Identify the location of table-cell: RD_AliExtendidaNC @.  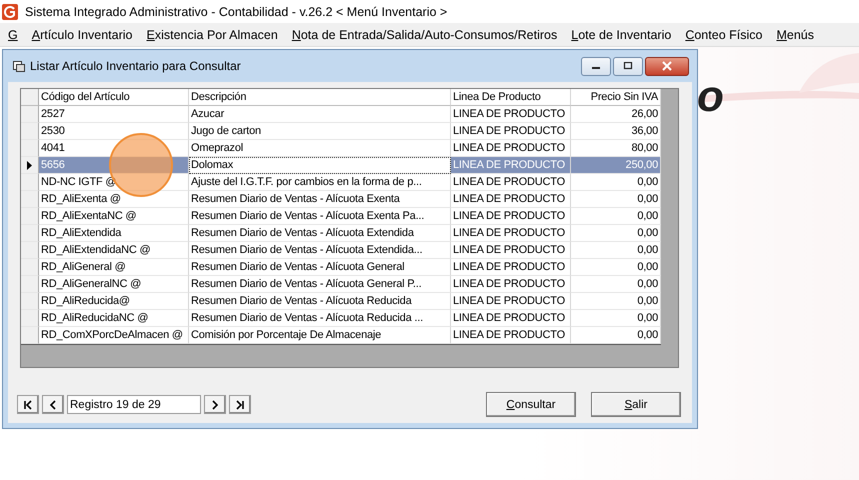
(114, 250).